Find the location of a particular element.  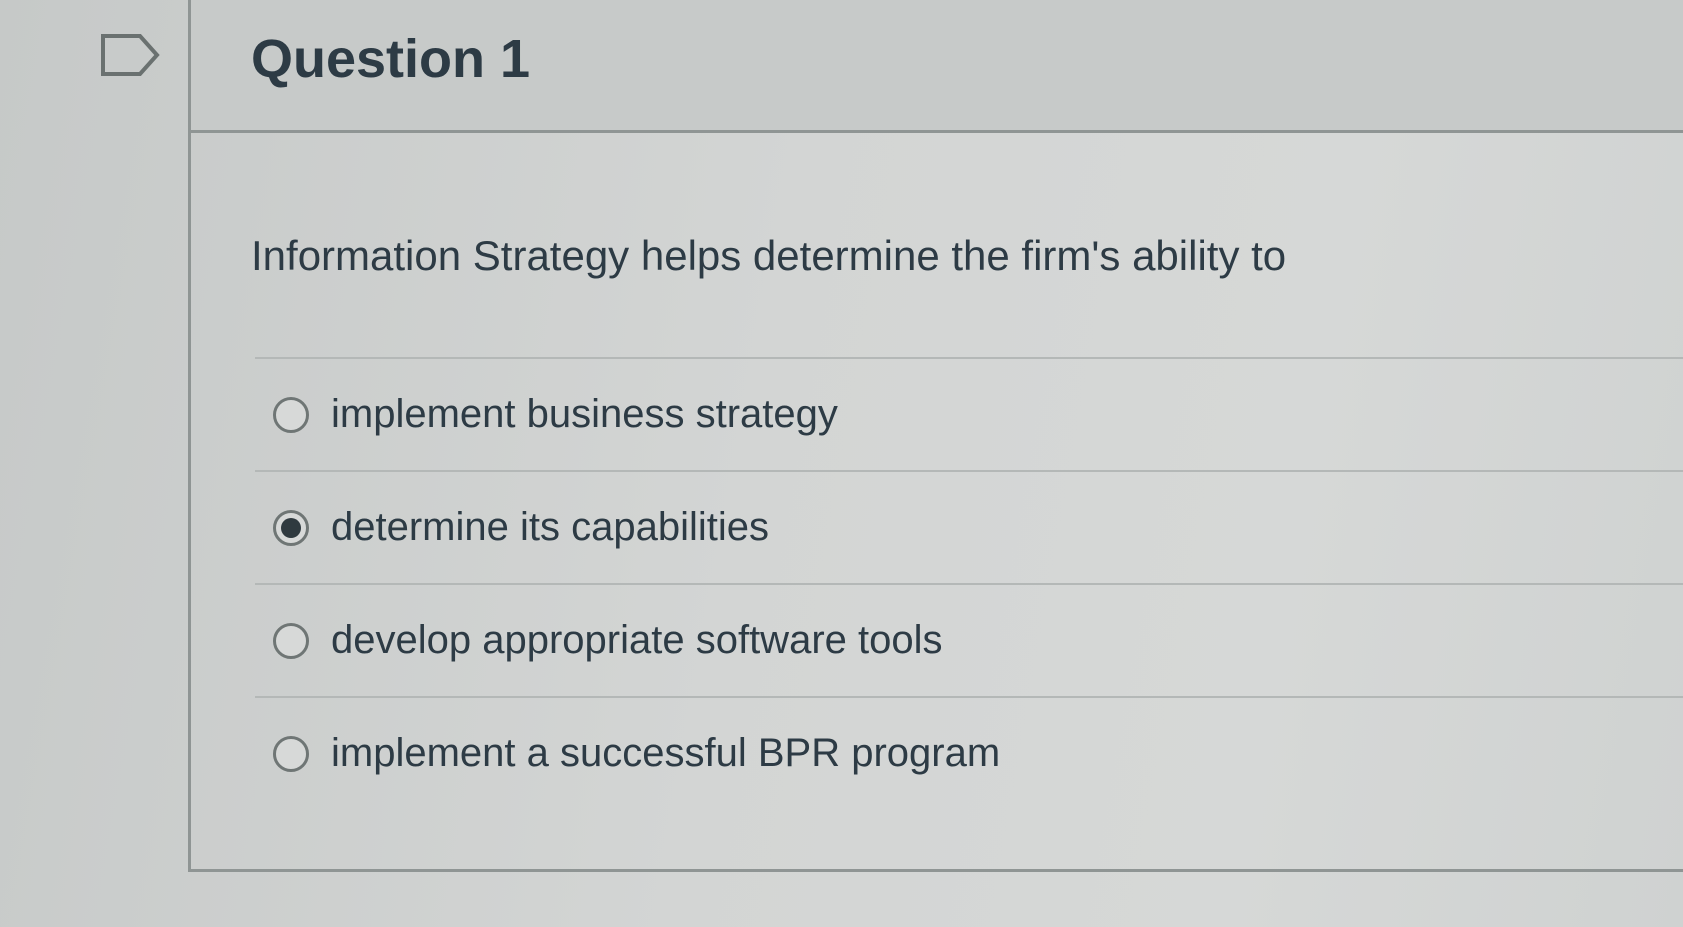

flag-question-icon is located at coordinates (131, 55).